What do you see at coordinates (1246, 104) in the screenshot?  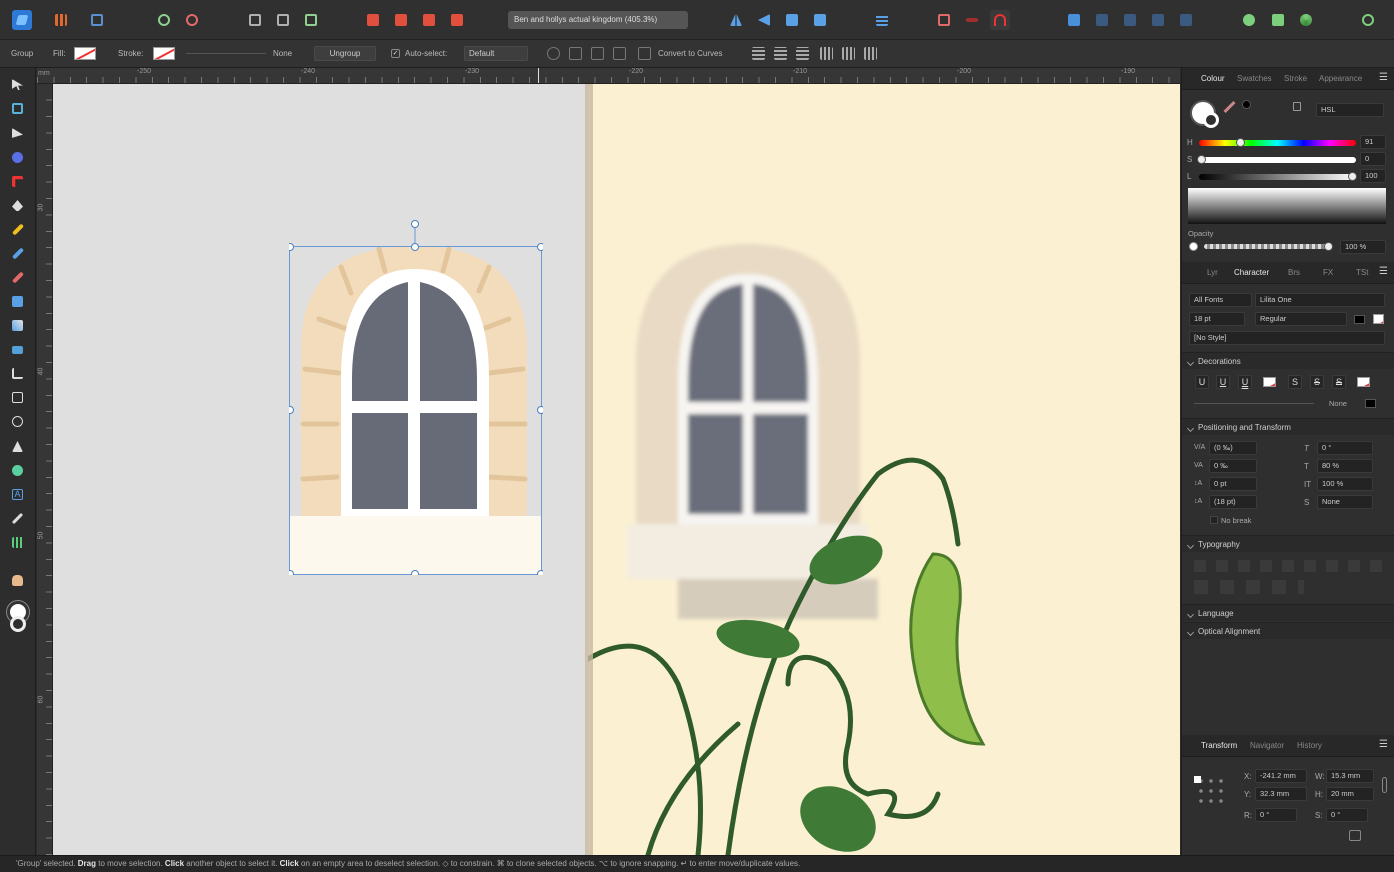 I see `picked-colour-well` at bounding box center [1246, 104].